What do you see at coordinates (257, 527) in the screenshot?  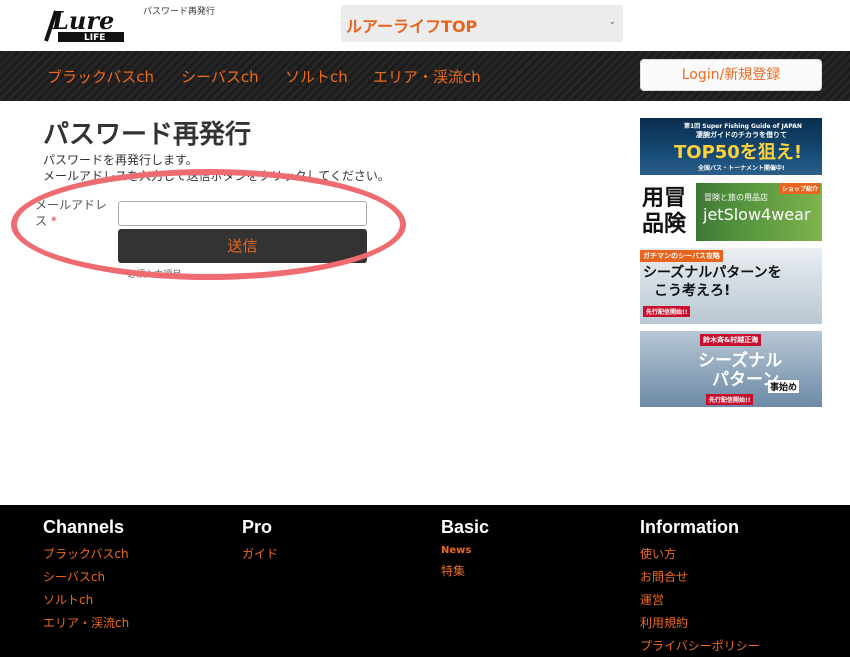 I see `footer-pro-title: Pro` at bounding box center [257, 527].